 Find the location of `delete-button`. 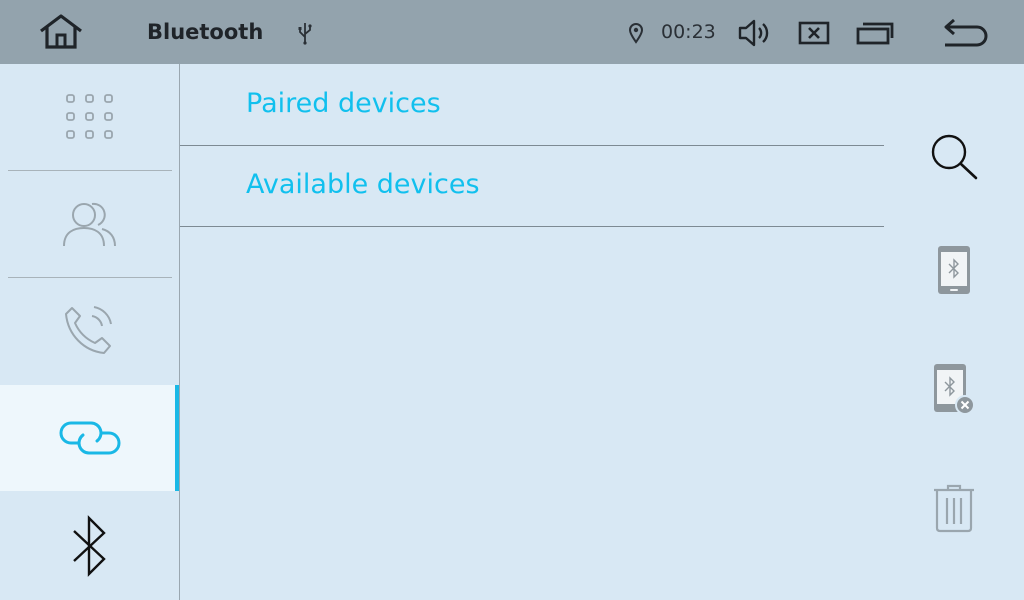

delete-button is located at coordinates (954, 508).